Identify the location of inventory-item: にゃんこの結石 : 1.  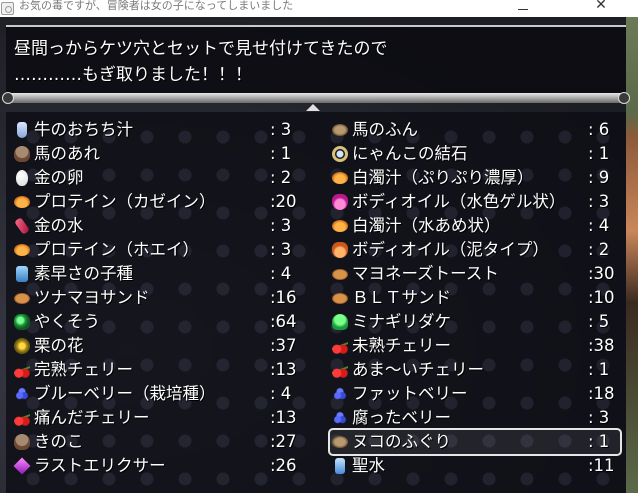
(475, 154).